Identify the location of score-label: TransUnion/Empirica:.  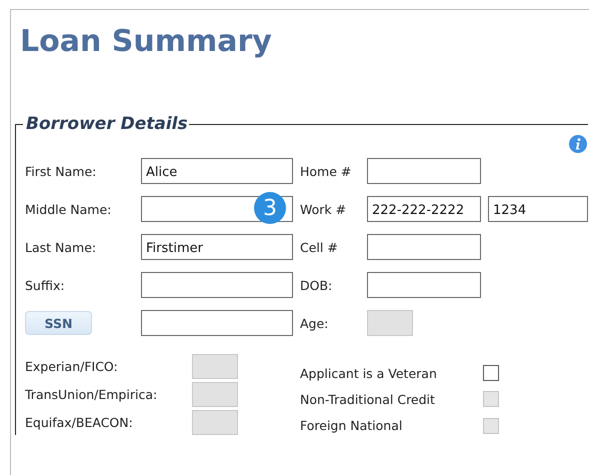
(91, 394).